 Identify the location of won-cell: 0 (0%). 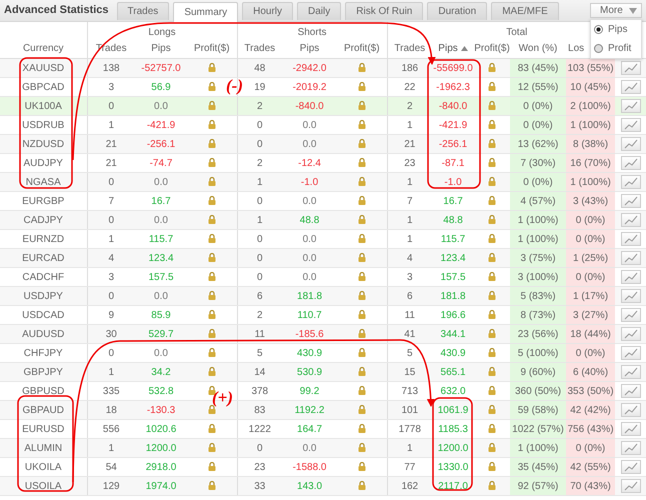
(538, 125).